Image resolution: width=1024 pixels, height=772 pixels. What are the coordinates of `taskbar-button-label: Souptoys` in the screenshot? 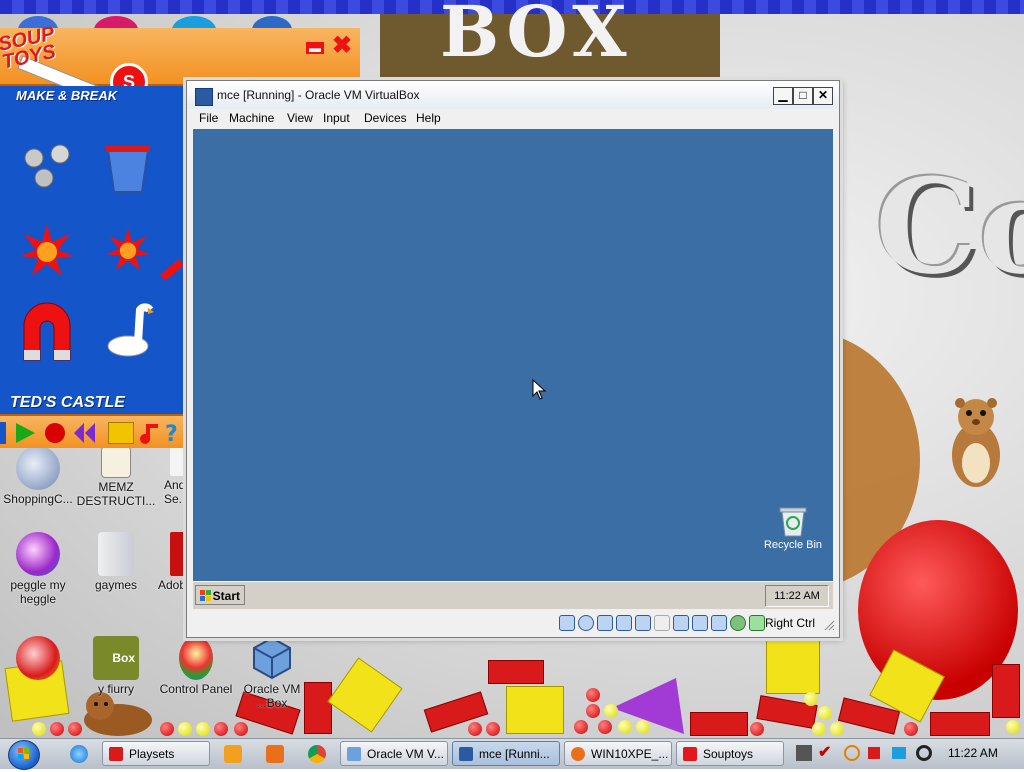 It's located at (728, 754).